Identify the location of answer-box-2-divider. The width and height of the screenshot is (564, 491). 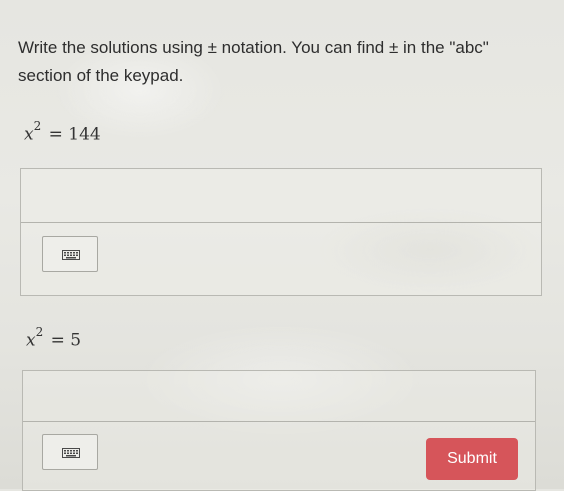
(279, 421).